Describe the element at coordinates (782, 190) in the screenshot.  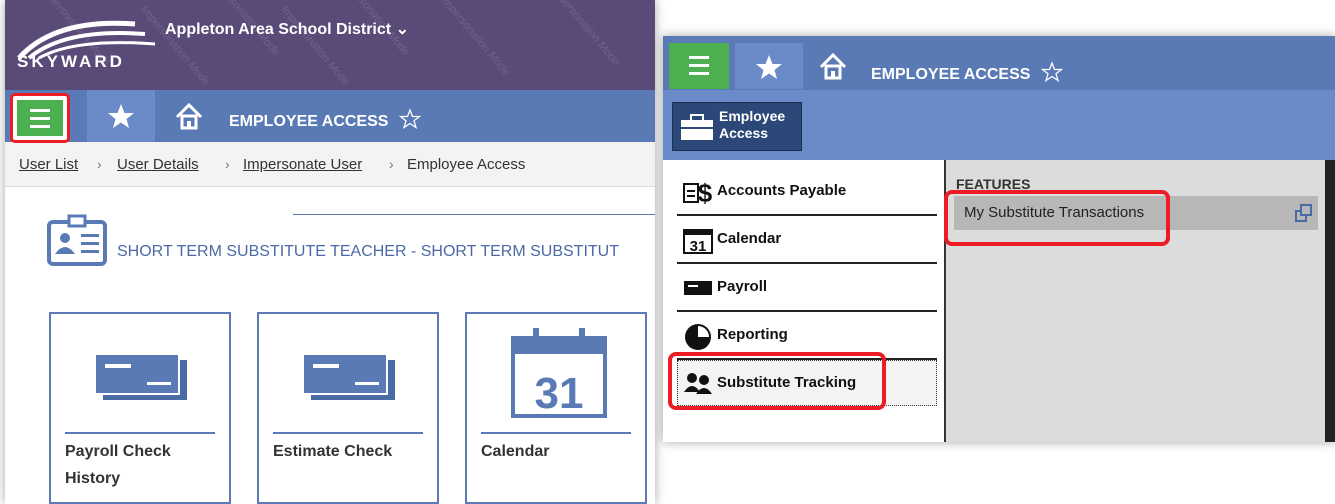
I see `menu-item-label: Accounts Payable` at that location.